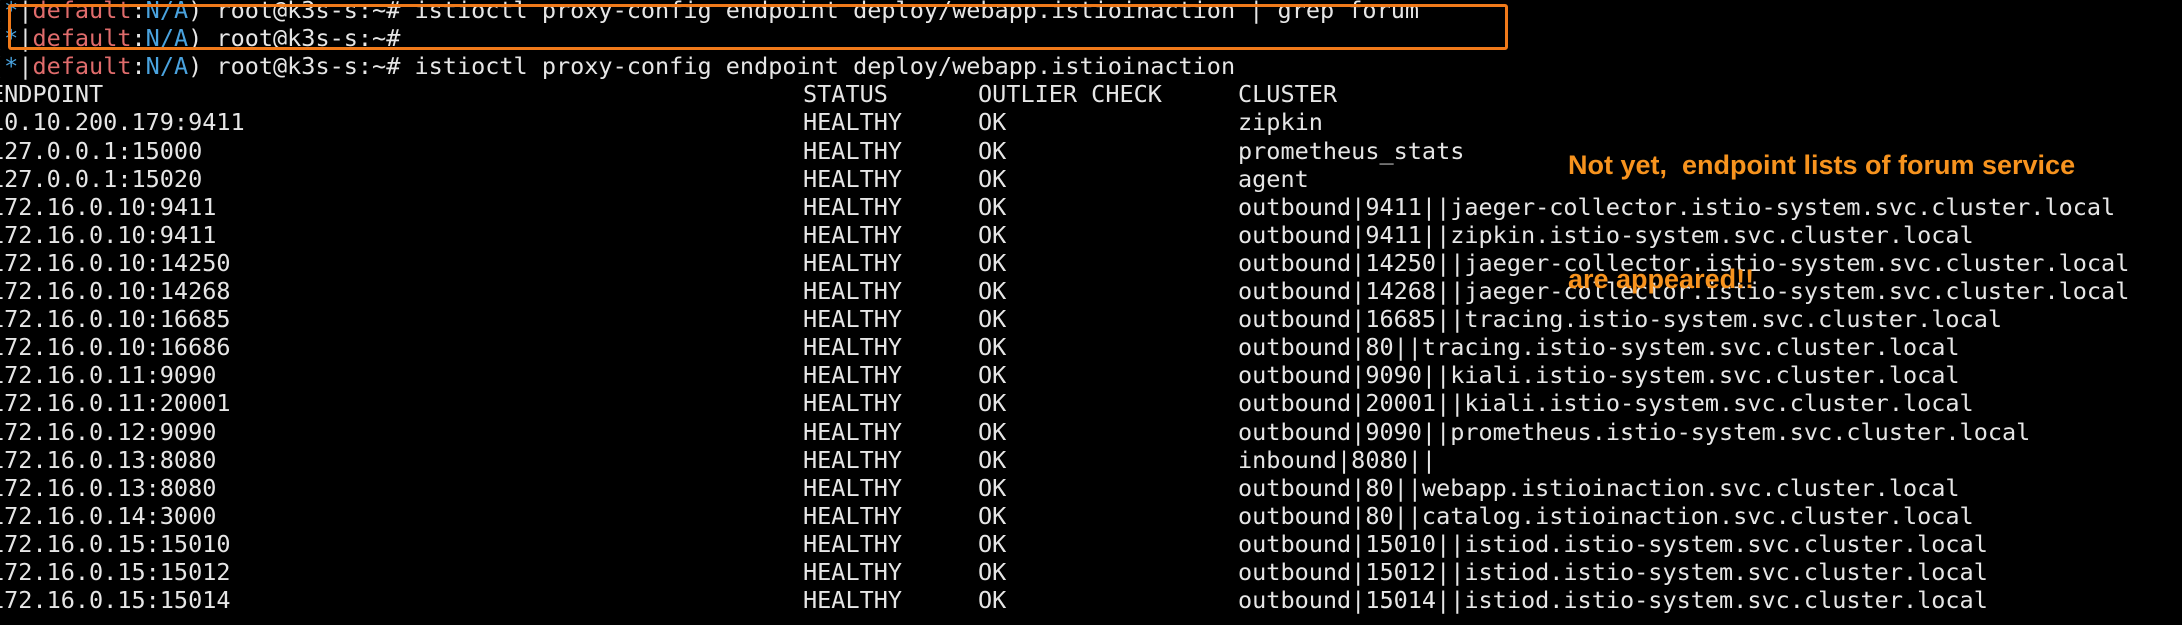 The height and width of the screenshot is (625, 2182). Describe the element at coordinates (25, 66) in the screenshot. I see `prompt-pipe: |` at that location.